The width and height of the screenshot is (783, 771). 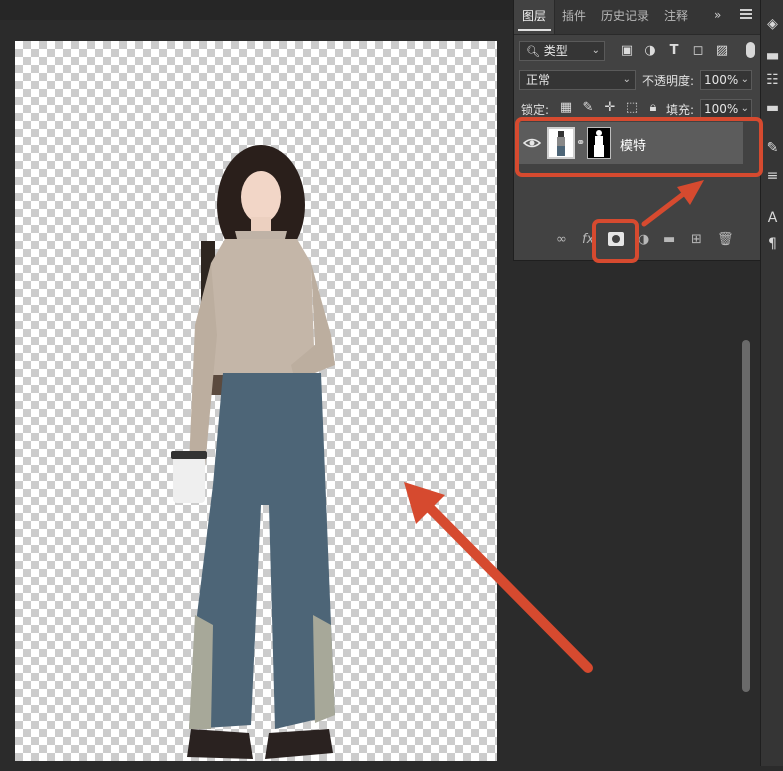 What do you see at coordinates (498, 577) in the screenshot?
I see `arrow-to-canvas` at bounding box center [498, 577].